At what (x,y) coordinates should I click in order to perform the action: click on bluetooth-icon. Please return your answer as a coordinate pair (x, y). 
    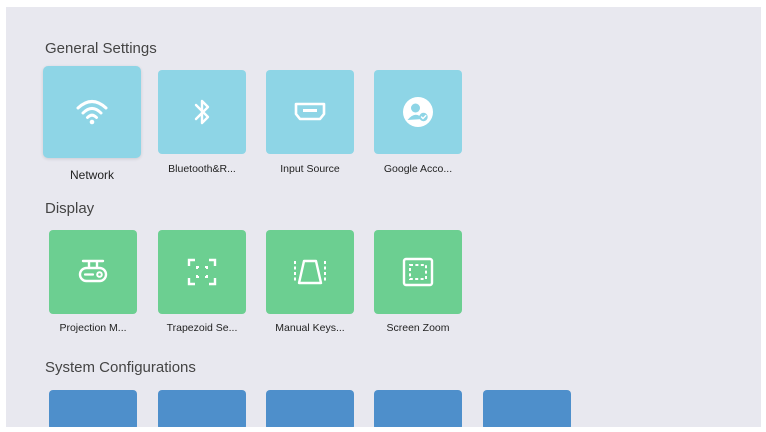
    Looking at the image, I should click on (202, 112).